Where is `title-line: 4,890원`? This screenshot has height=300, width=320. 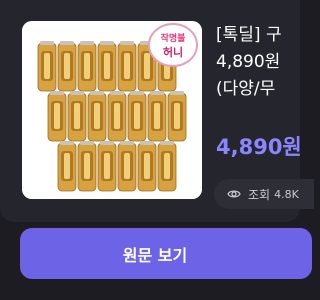 title-line: 4,890원 is located at coordinates (248, 62).